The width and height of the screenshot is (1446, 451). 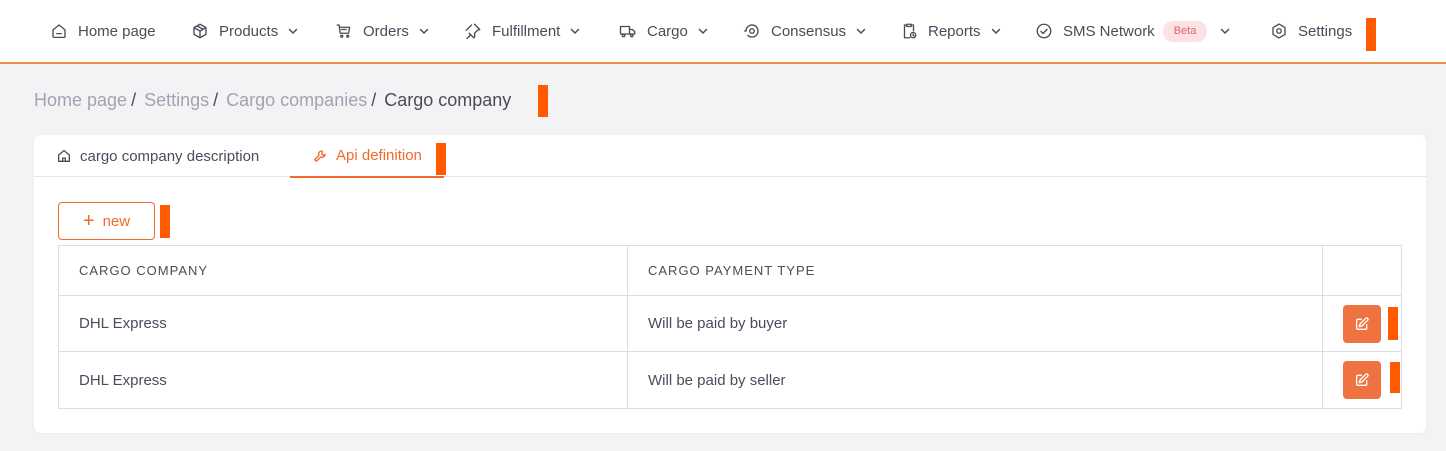 I want to click on column-header-cargo-payment-type: CARGO PAYMENT TYPE, so click(x=975, y=270).